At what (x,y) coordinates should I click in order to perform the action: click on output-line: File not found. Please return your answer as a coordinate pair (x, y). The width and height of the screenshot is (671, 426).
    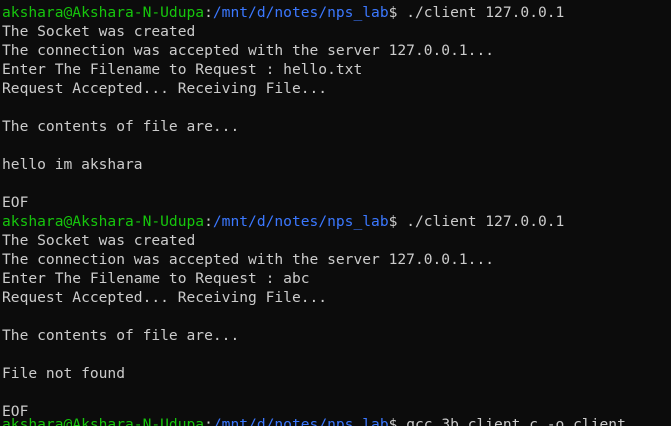
    Looking at the image, I should click on (64, 373).